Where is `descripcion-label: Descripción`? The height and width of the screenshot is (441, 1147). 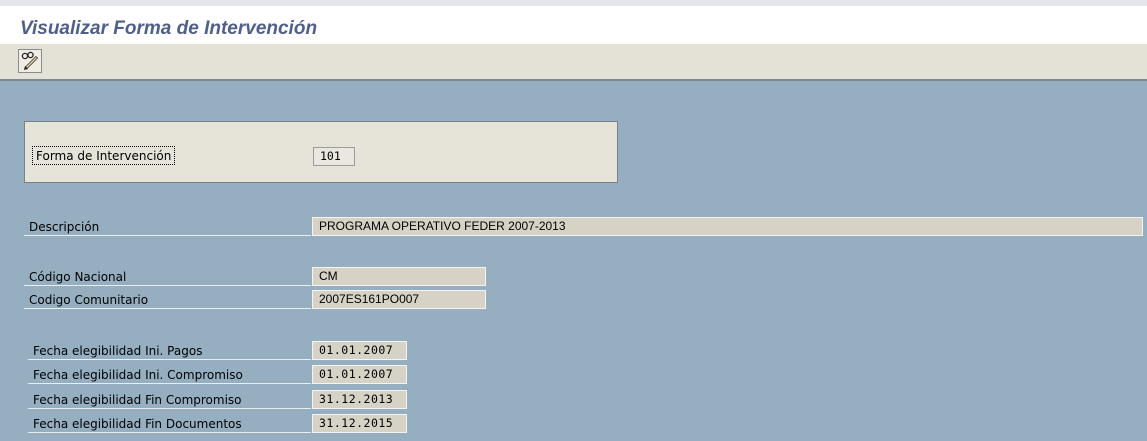 descripcion-label: Descripción is located at coordinates (167, 227).